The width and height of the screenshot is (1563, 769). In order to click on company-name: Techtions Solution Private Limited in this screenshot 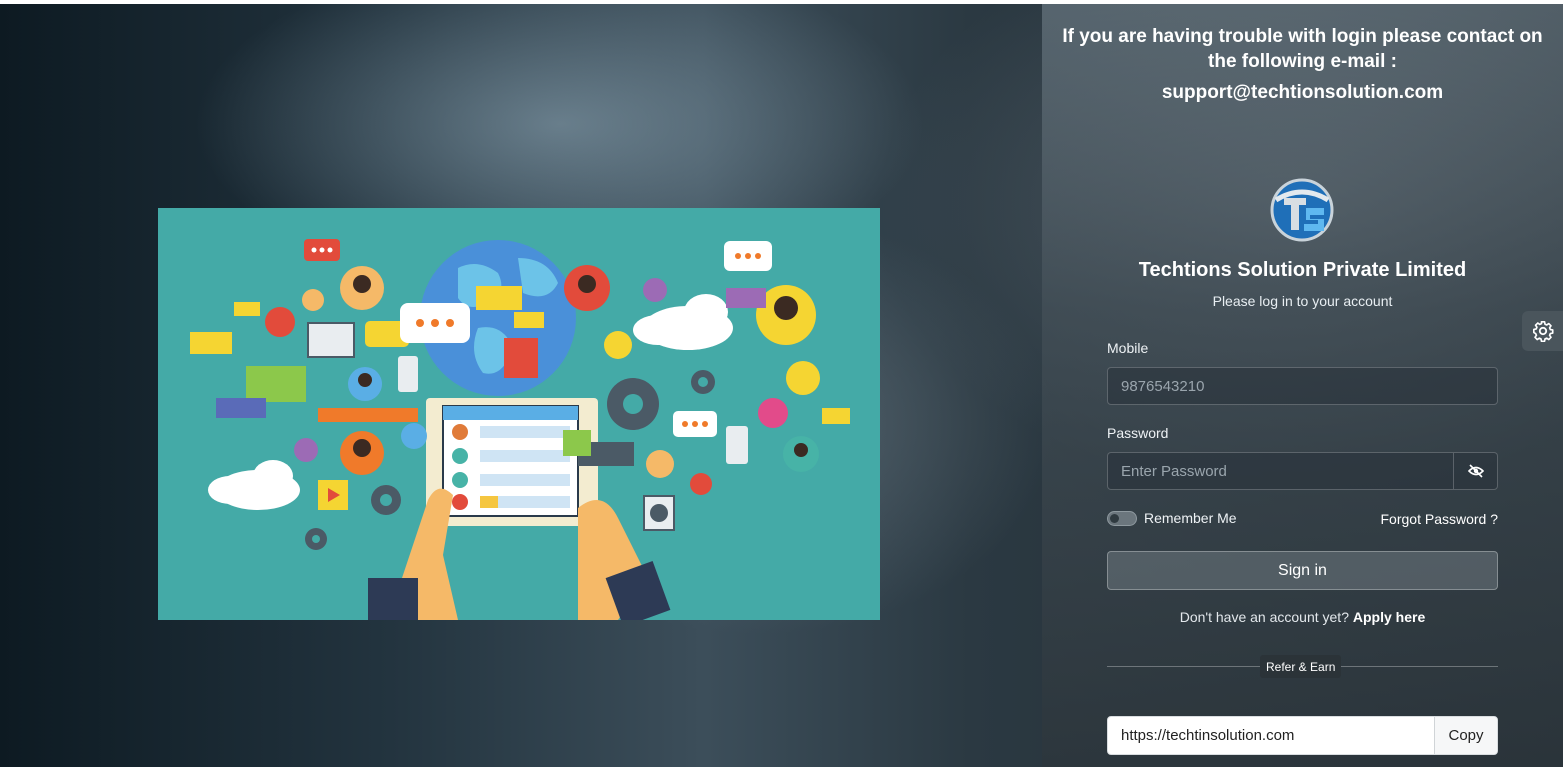, I will do `click(1302, 270)`.